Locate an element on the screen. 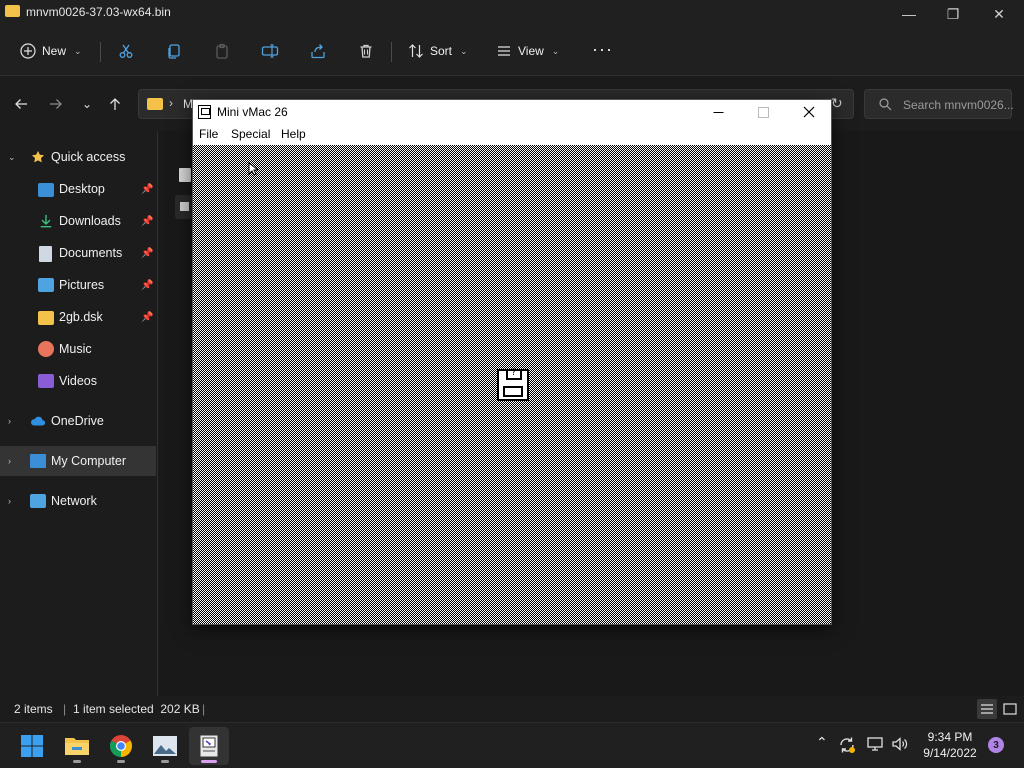 Image resolution: width=1024 pixels, height=768 pixels. sidebar-item-my-computer: › My Computer is located at coordinates (78, 461).